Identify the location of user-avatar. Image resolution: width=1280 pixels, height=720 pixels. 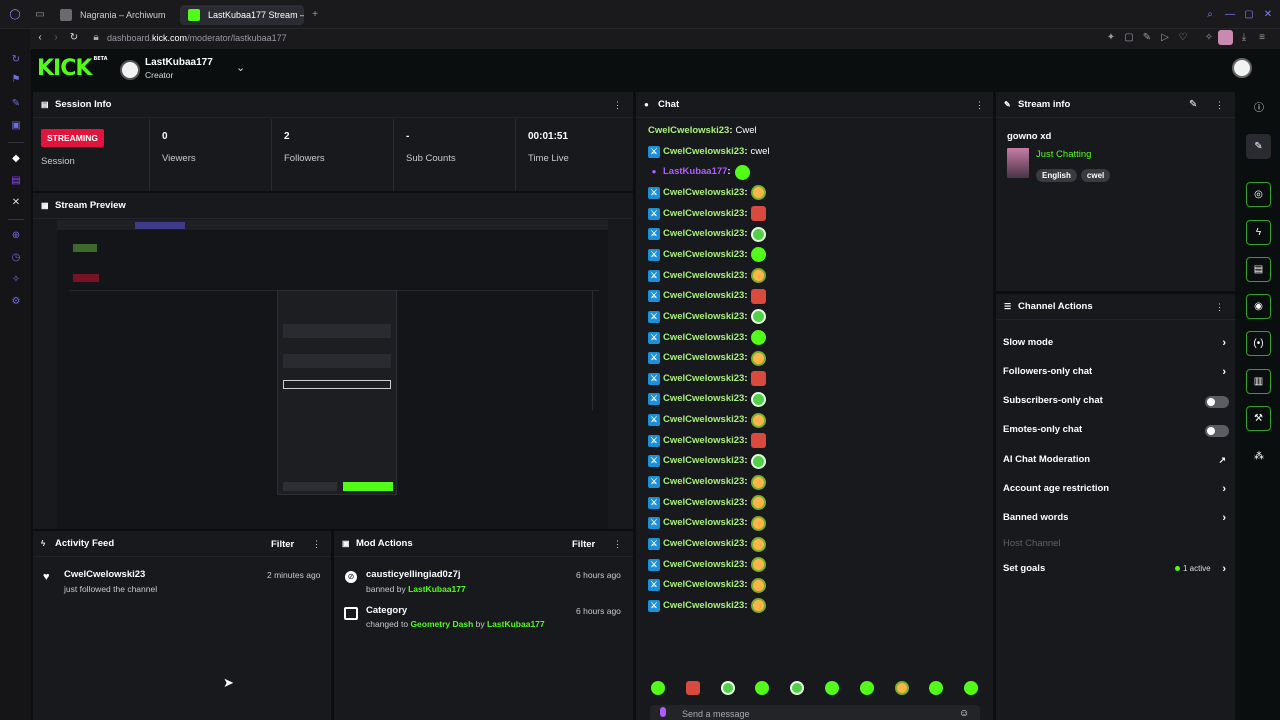
(1242, 68).